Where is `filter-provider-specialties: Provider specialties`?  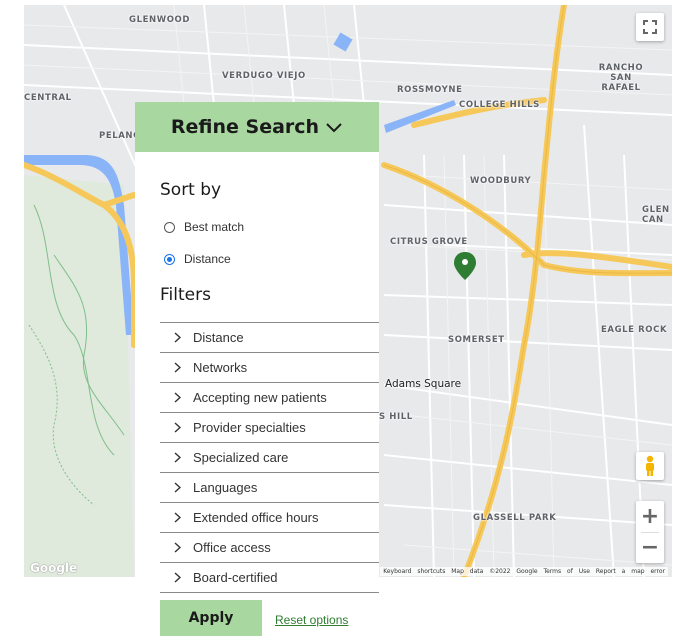 filter-provider-specialties: Provider specialties is located at coordinates (269, 427).